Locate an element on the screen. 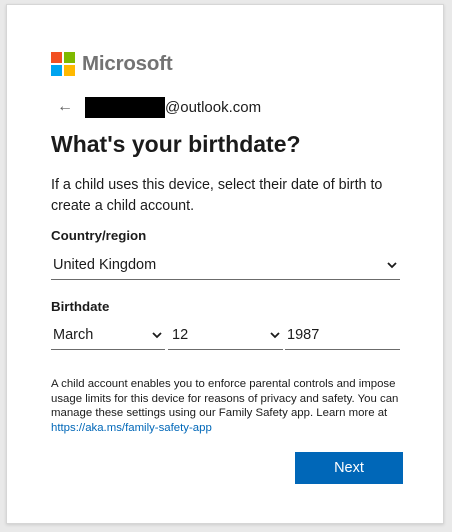 The width and height of the screenshot is (452, 532). next-button: Next is located at coordinates (349, 468).